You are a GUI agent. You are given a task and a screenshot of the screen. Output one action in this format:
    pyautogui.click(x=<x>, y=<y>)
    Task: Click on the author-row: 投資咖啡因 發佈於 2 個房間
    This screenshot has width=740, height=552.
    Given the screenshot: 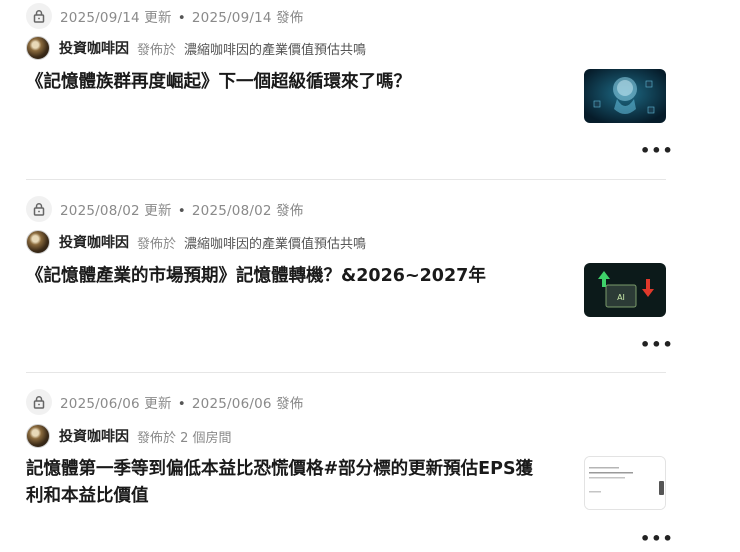 What is the action you would take?
    pyautogui.click(x=133, y=436)
    